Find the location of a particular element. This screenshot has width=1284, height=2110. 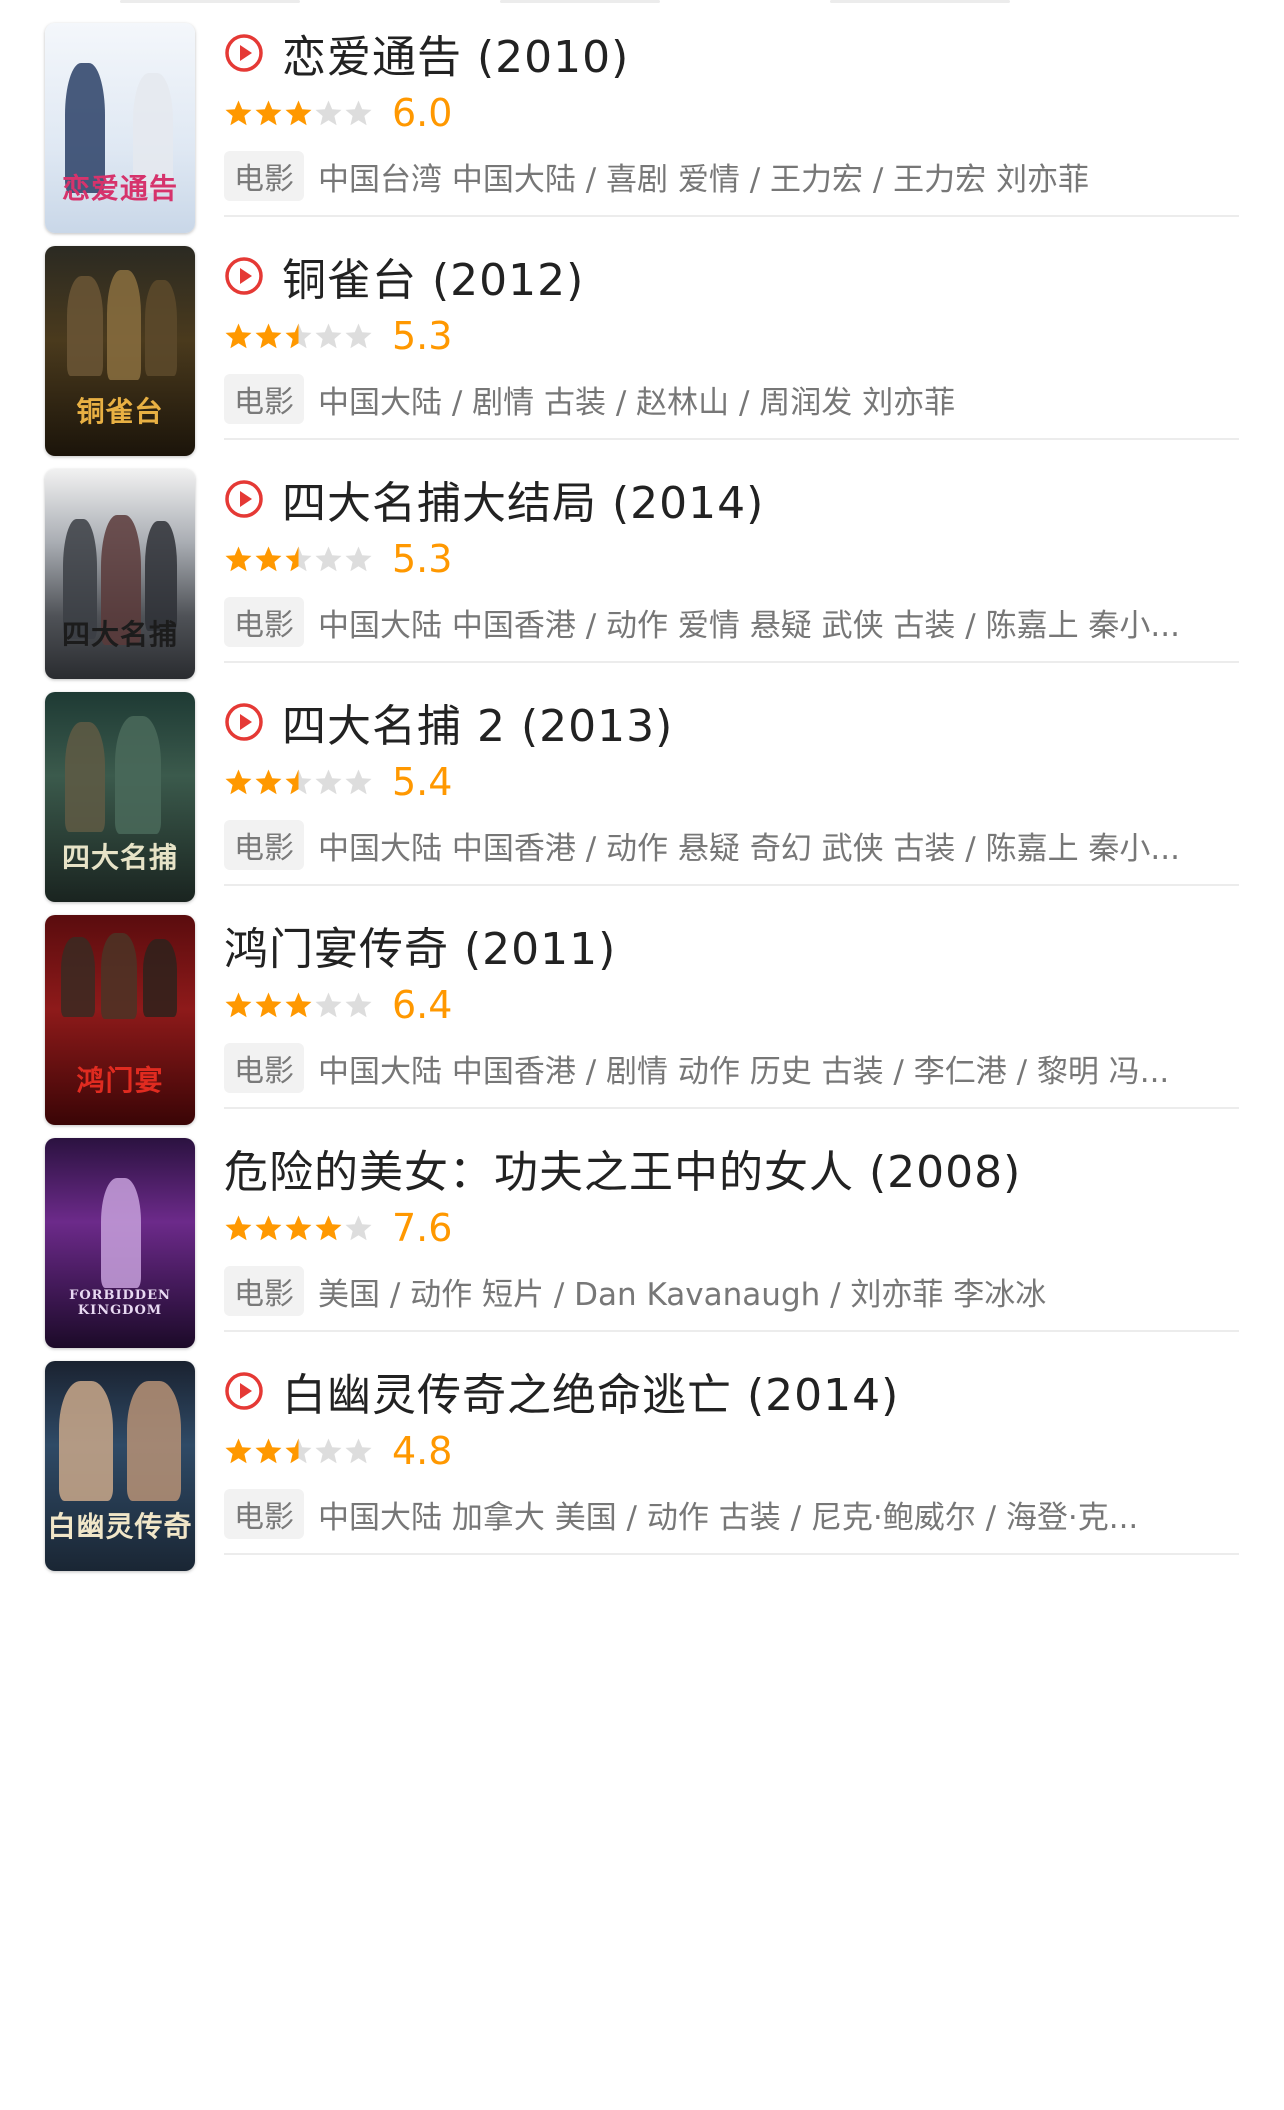

movie-title: 恋爱通告 (2010) is located at coordinates (455, 53).